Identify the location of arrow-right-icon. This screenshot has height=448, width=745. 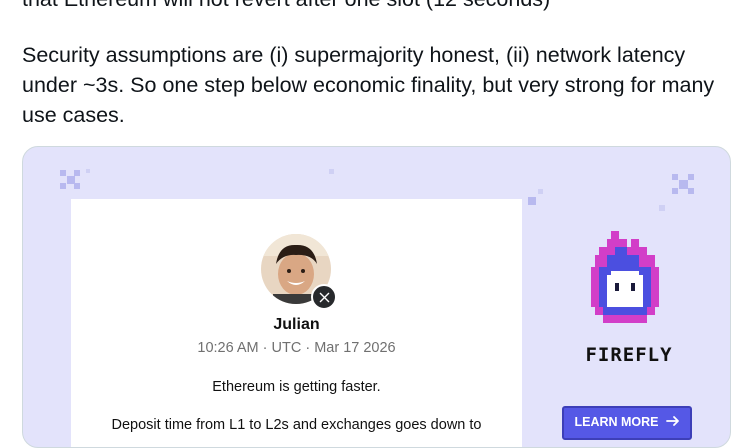
(672, 422).